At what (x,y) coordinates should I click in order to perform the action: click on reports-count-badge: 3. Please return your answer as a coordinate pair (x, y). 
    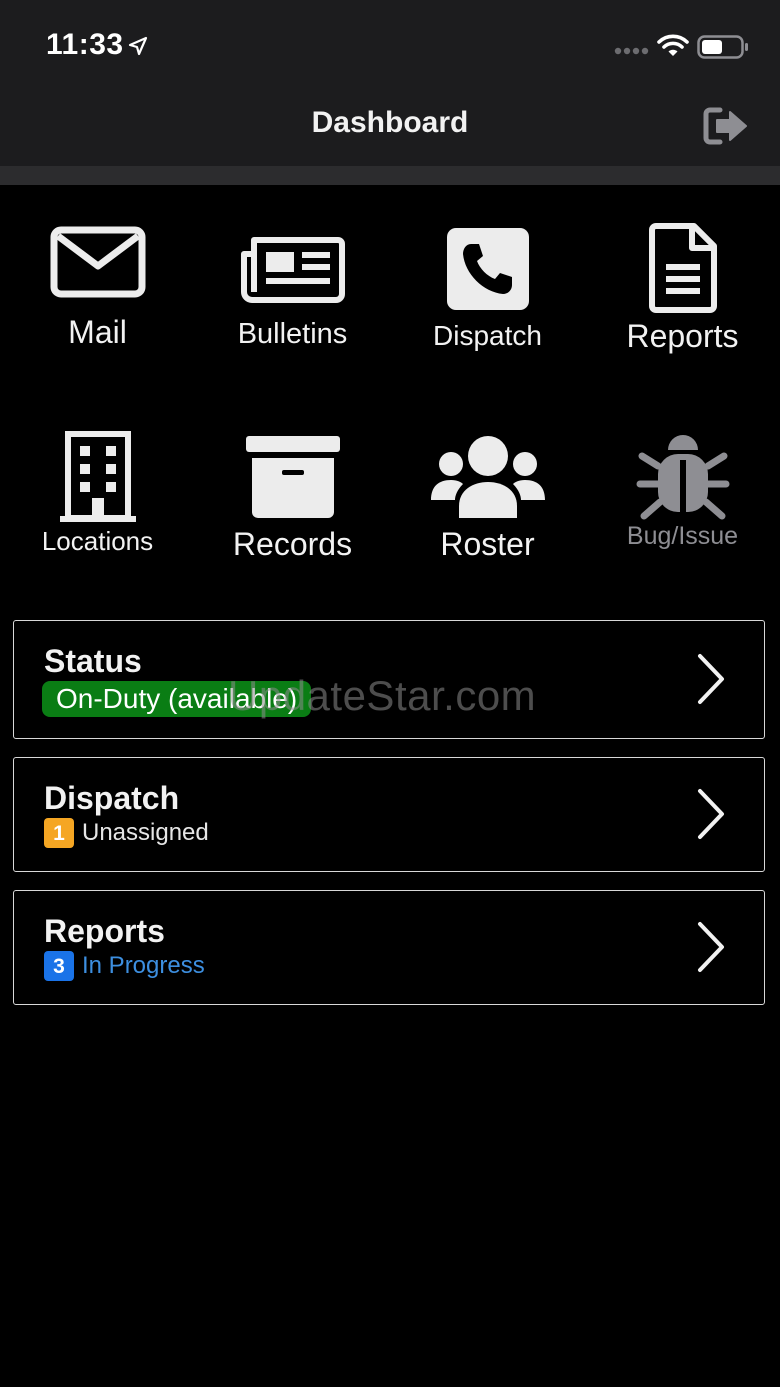
    Looking at the image, I should click on (59, 966).